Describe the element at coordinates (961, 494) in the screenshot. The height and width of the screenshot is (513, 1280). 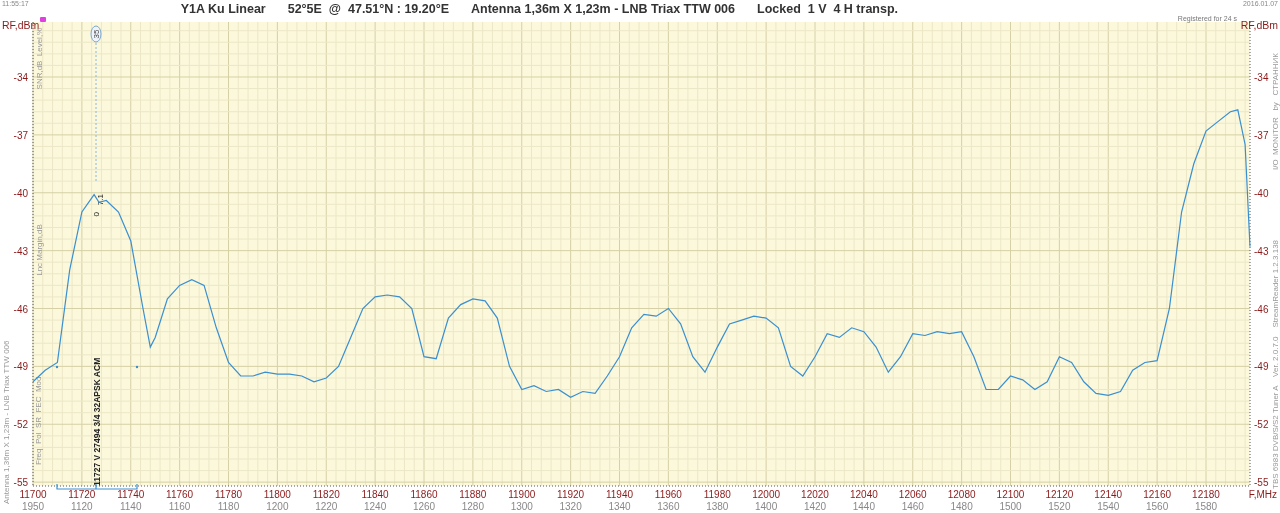
I see `x-tick-label: 12080` at that location.